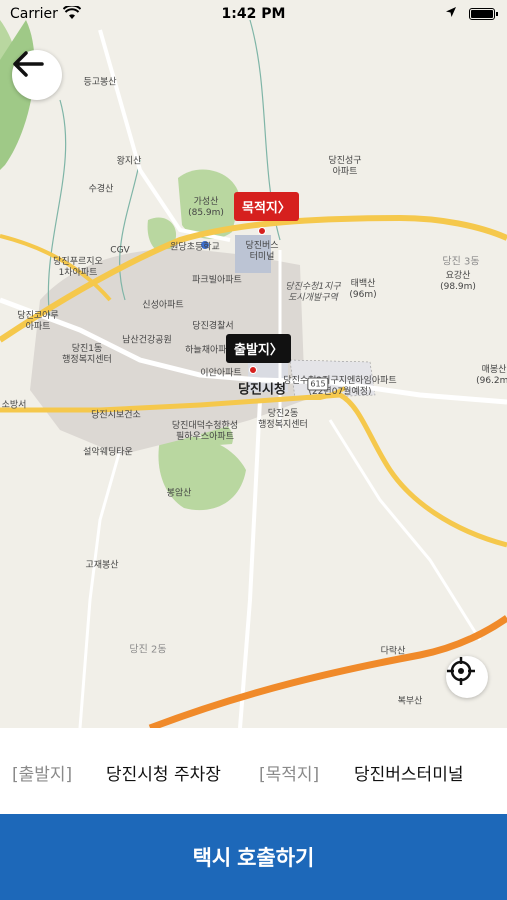 The height and width of the screenshot is (900, 507). Describe the element at coordinates (147, 340) in the screenshot. I see `map-label: 남산건강공원` at that location.